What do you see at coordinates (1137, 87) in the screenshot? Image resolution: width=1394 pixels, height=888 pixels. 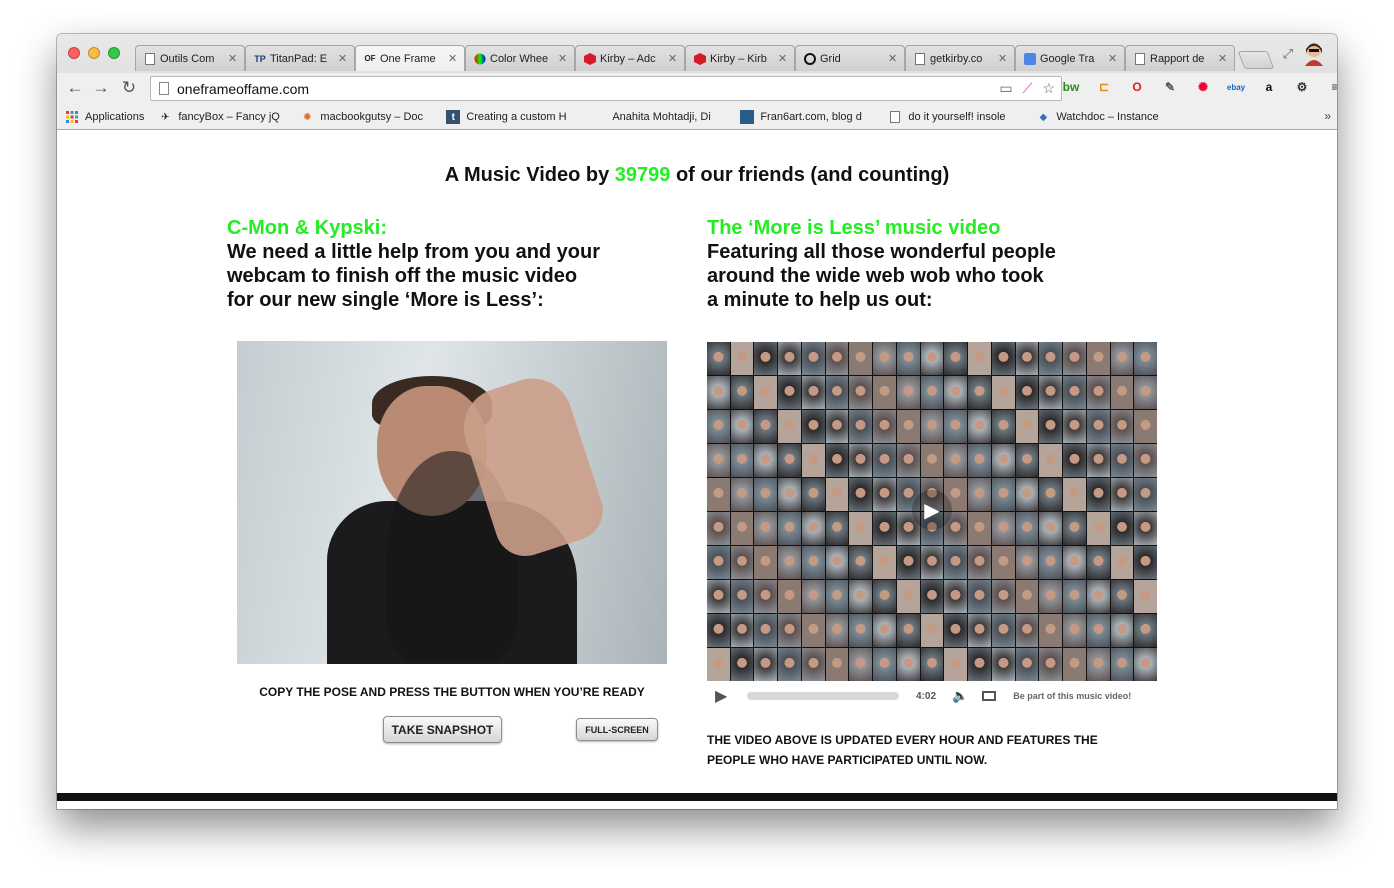 I see `opera-extension-icon: O` at bounding box center [1137, 87].